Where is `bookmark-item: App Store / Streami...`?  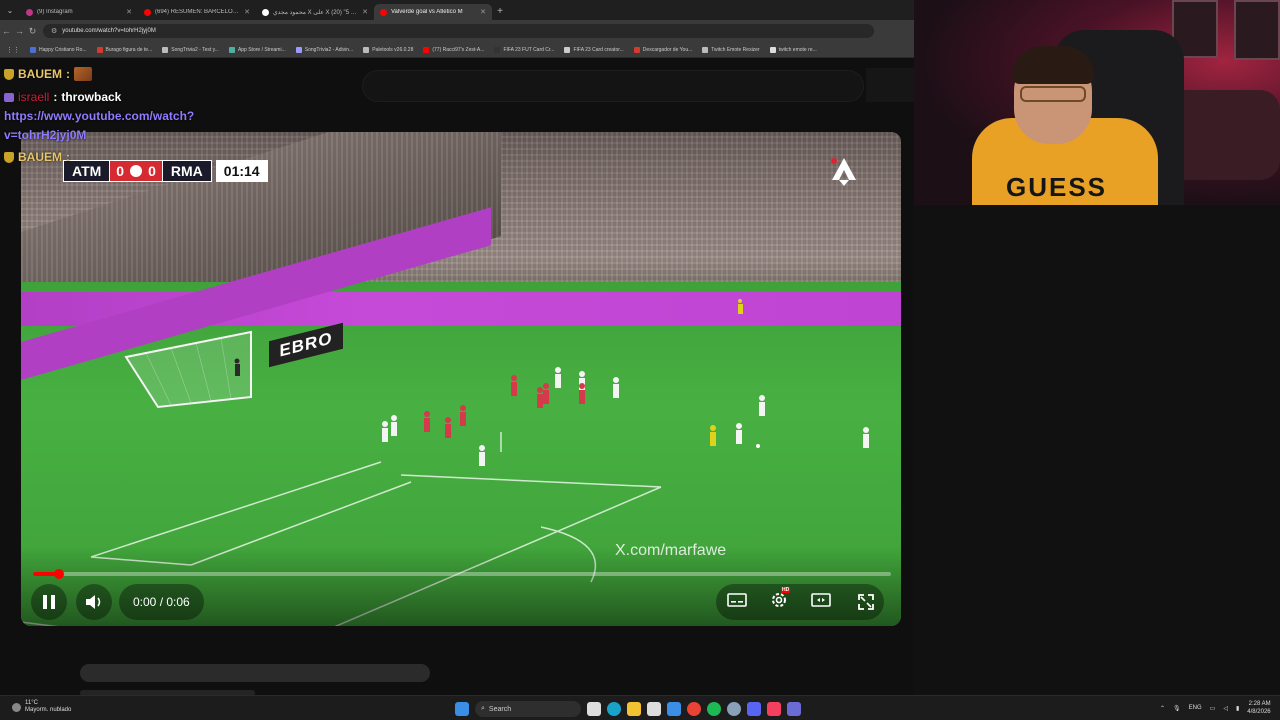
bookmark-item: App Store / Streami... is located at coordinates (257, 49).